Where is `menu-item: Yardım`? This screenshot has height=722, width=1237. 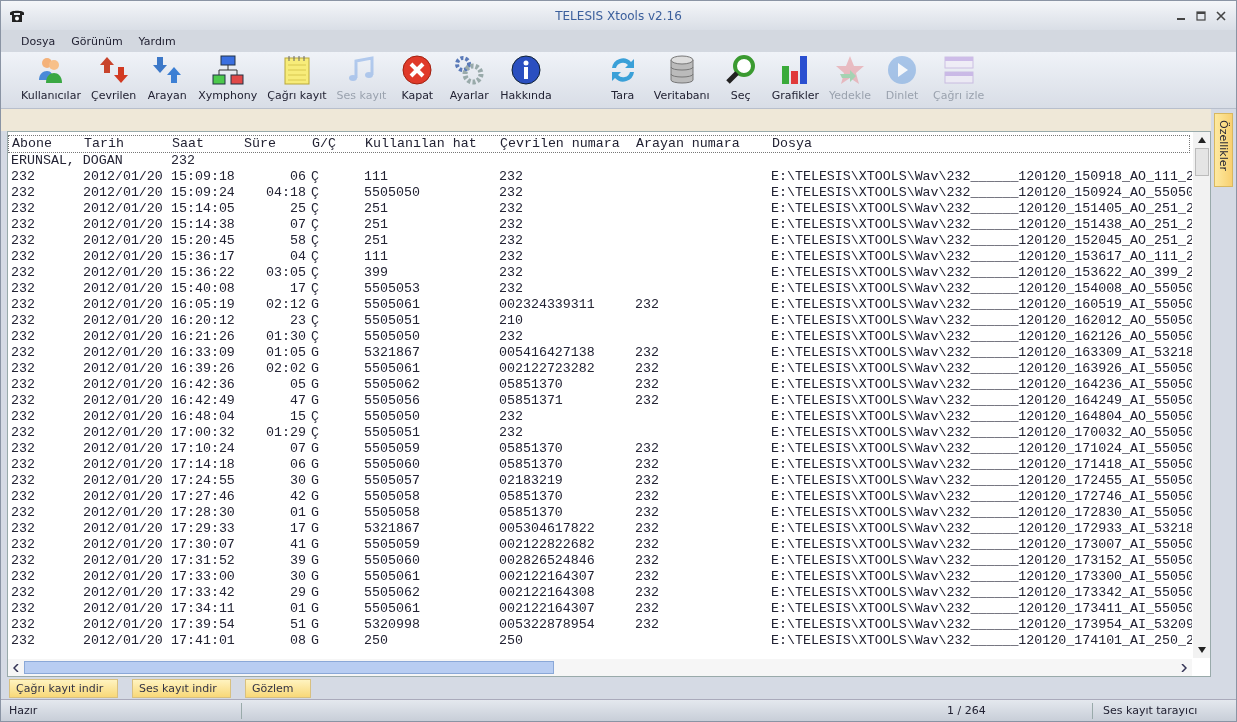 menu-item: Yardım is located at coordinates (157, 41).